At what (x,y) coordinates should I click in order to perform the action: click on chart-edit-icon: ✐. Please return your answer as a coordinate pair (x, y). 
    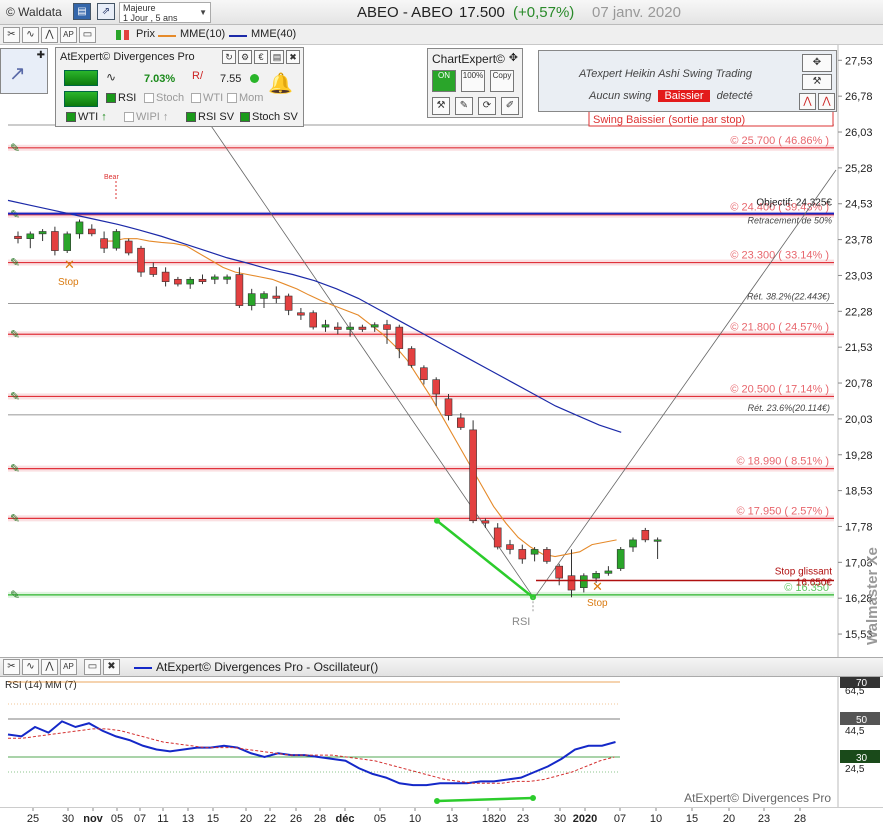
    Looking at the image, I should click on (510, 106).